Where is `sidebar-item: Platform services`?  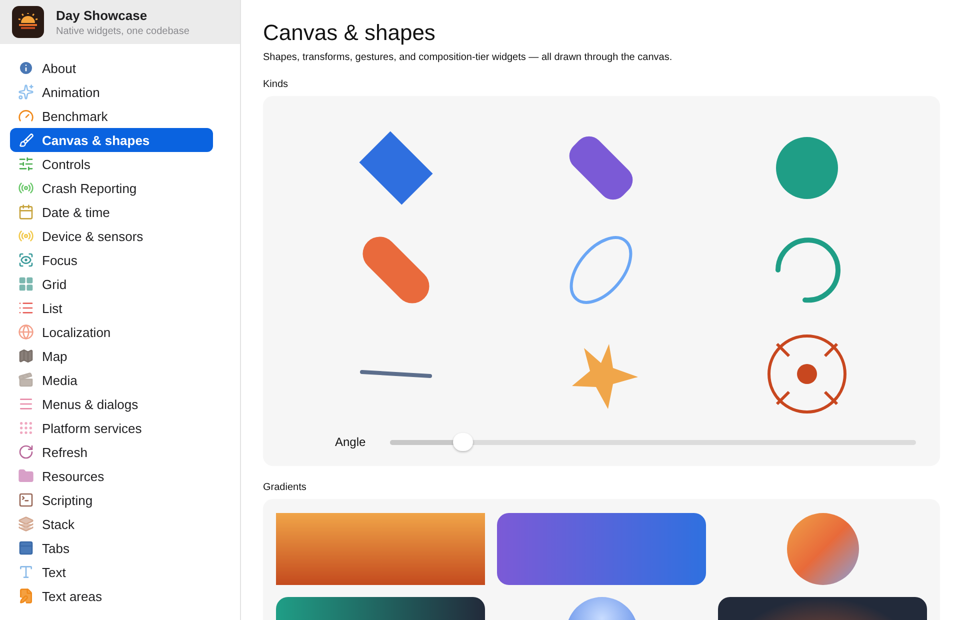
sidebar-item: Platform services is located at coordinates (111, 428).